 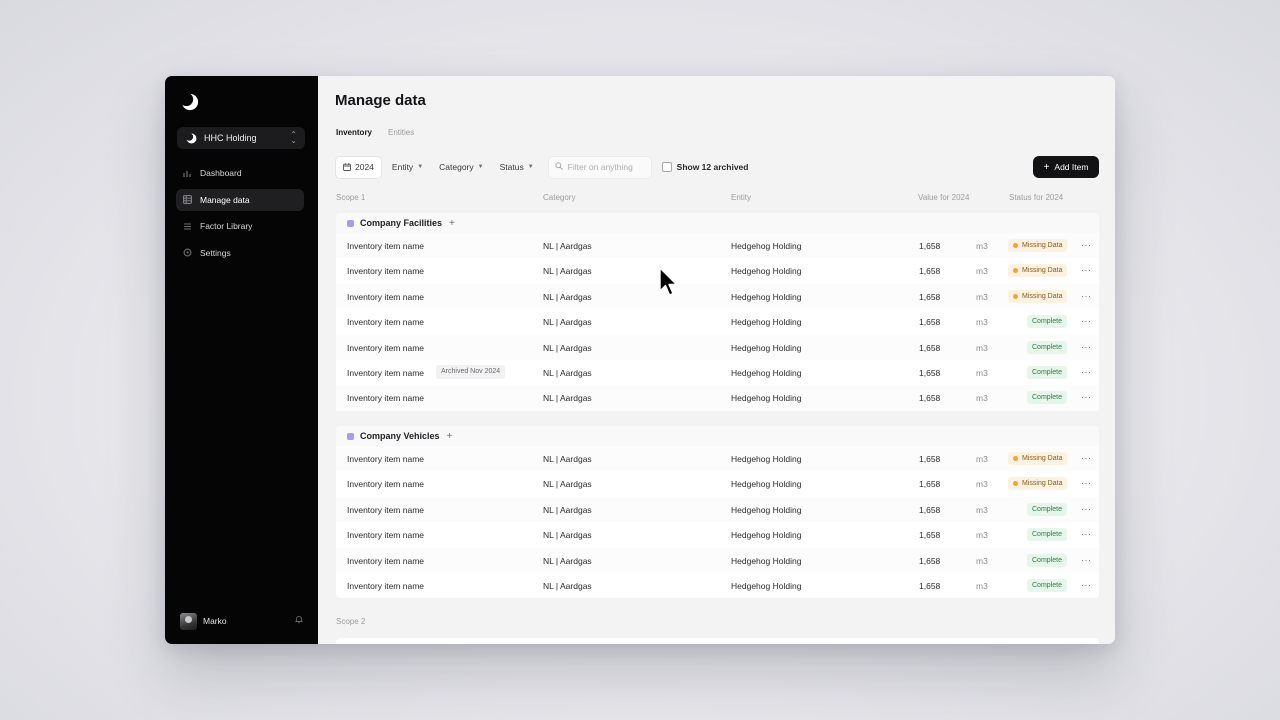 I want to click on sidebar-item-factor-library: Factor Library, so click(x=240, y=226).